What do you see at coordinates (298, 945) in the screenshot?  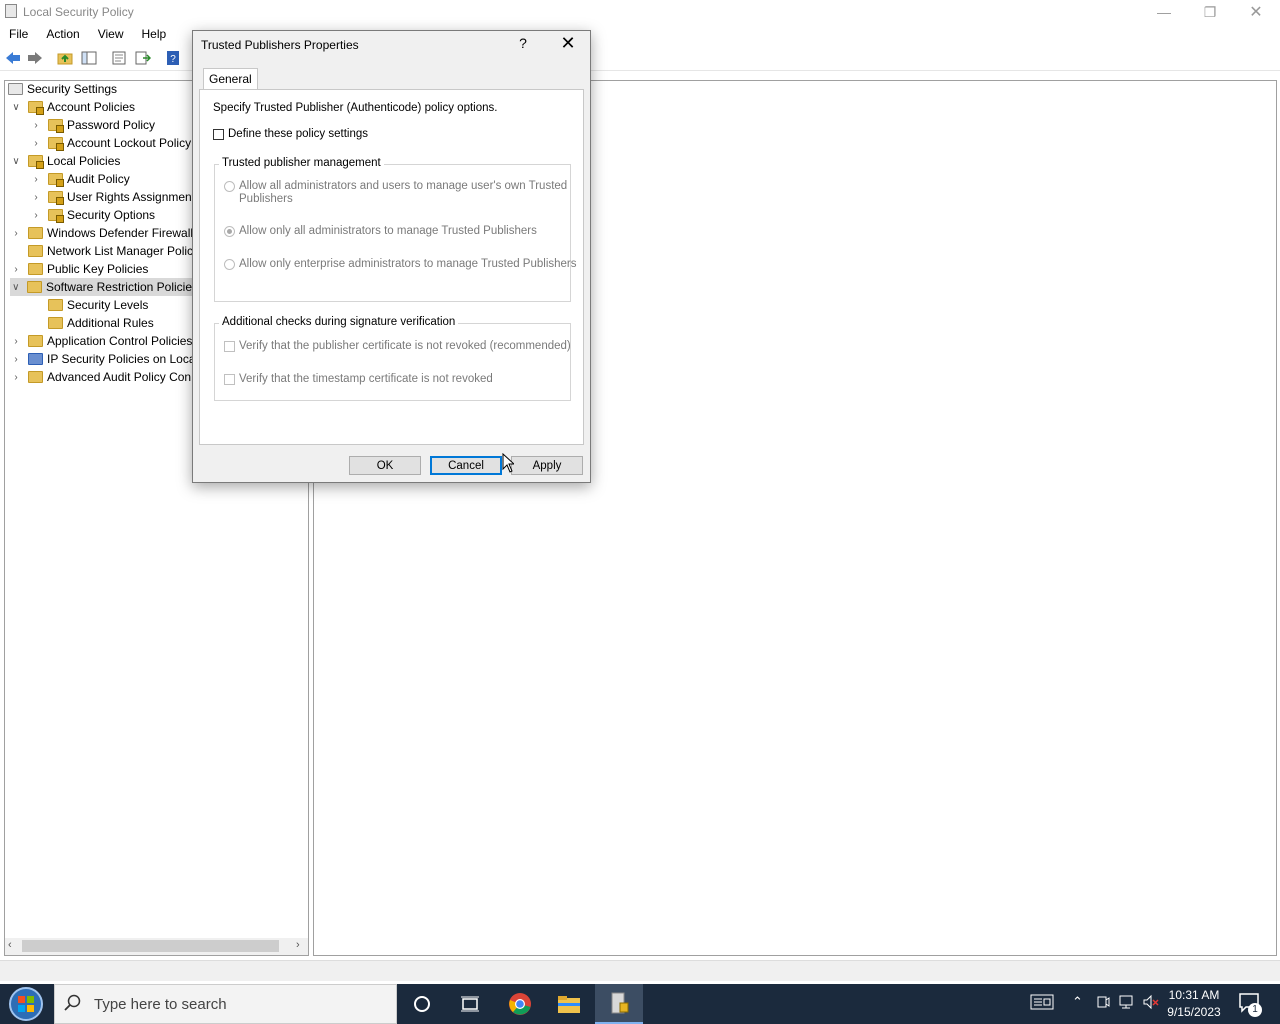 I see `scroll-right-icon: ›` at bounding box center [298, 945].